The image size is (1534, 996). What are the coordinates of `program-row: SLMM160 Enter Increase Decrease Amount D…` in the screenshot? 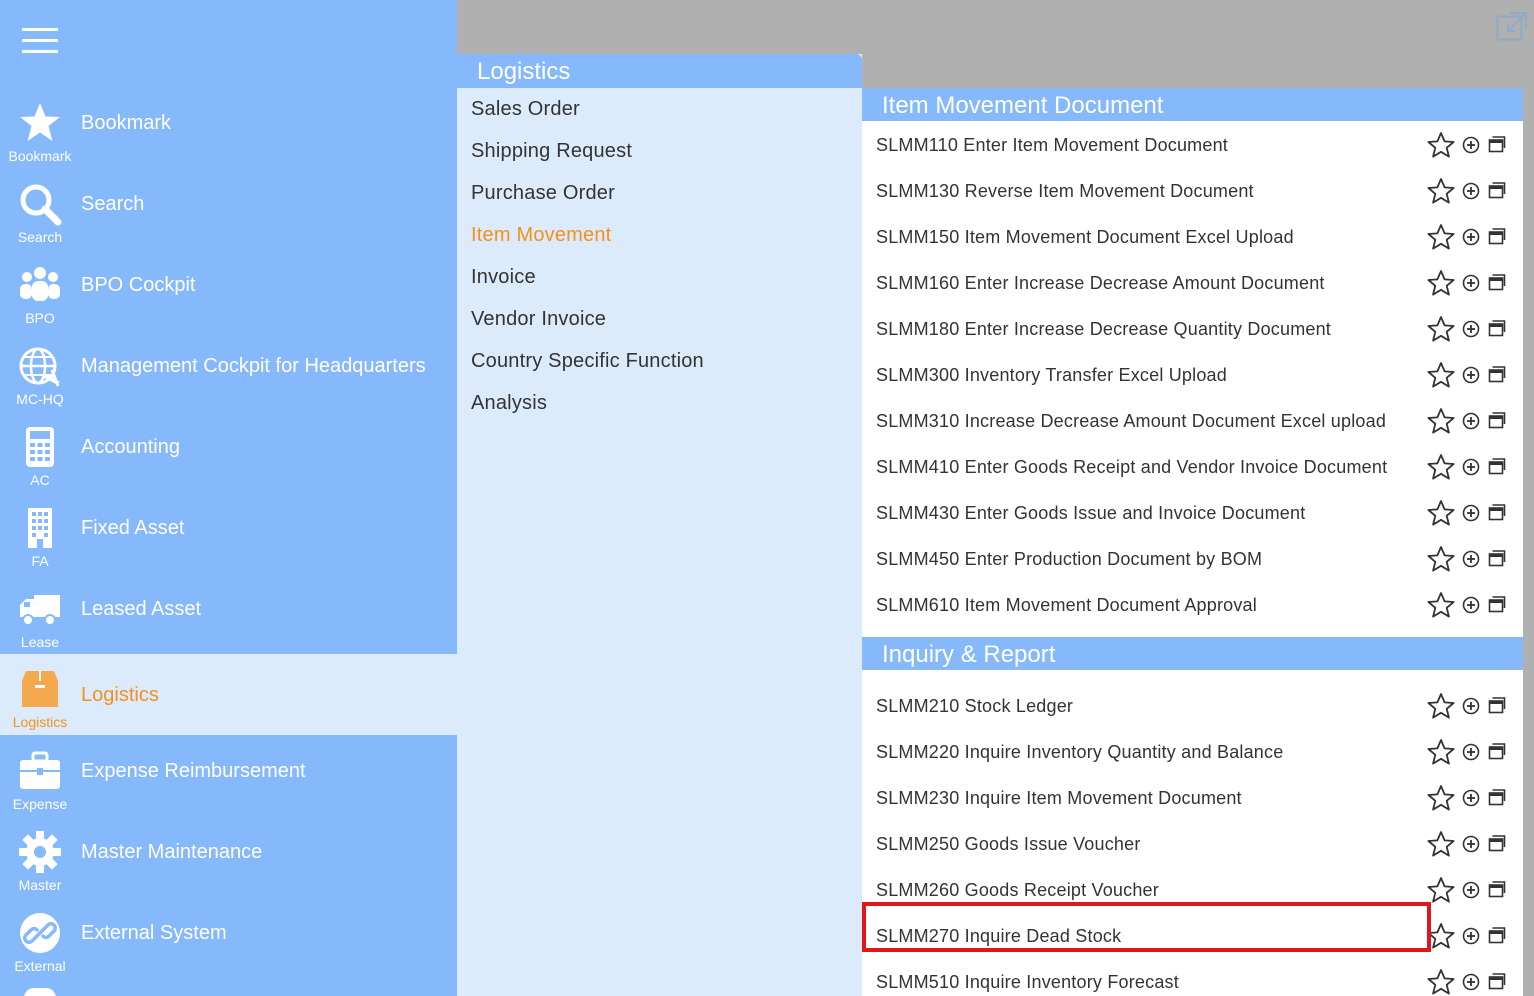 It's located at (1192, 282).